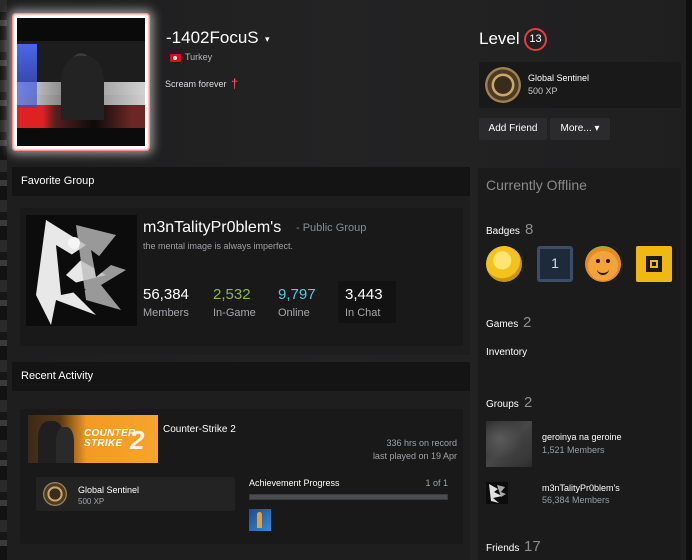  Describe the element at coordinates (241, 181) in the screenshot. I see `favorite-group-header: Favorite Group` at that location.